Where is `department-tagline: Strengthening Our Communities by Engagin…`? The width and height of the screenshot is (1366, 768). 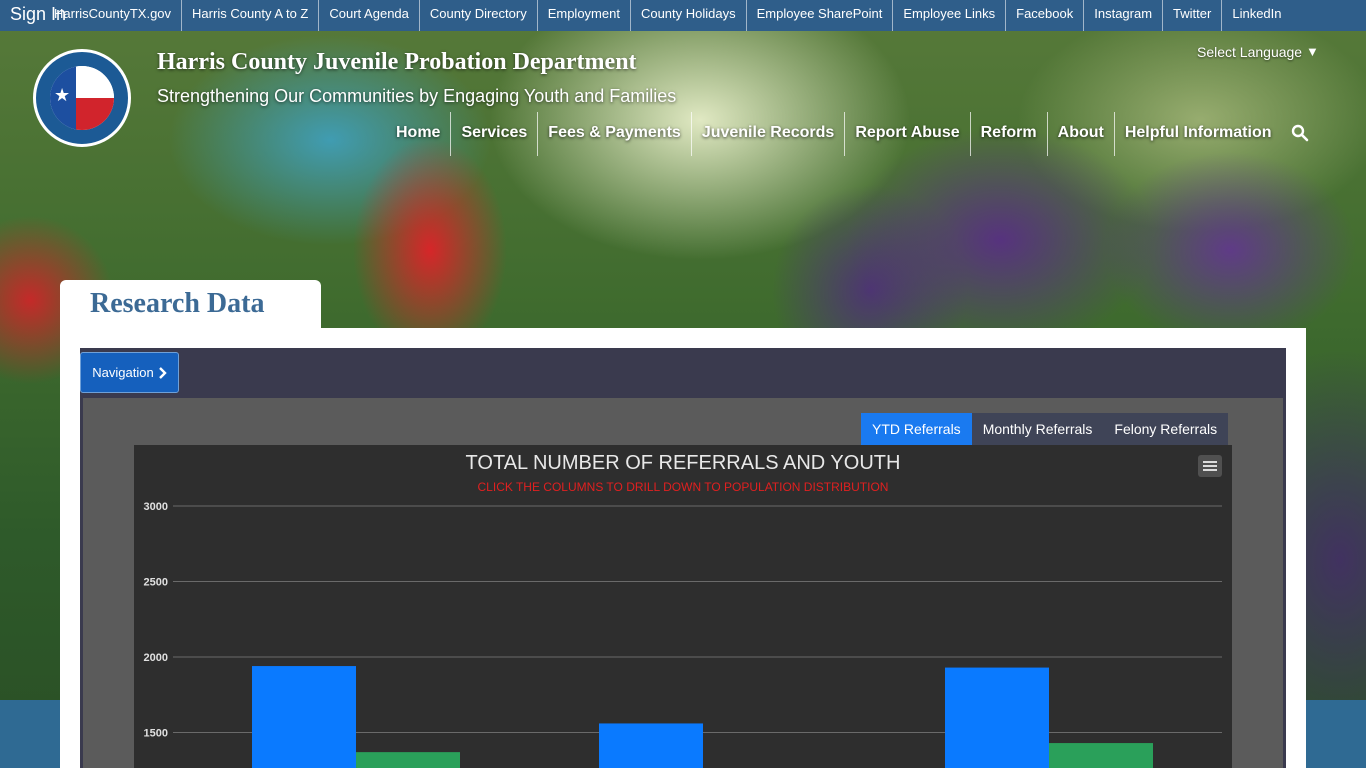 department-tagline: Strengthening Our Communities by Engagin… is located at coordinates (417, 96).